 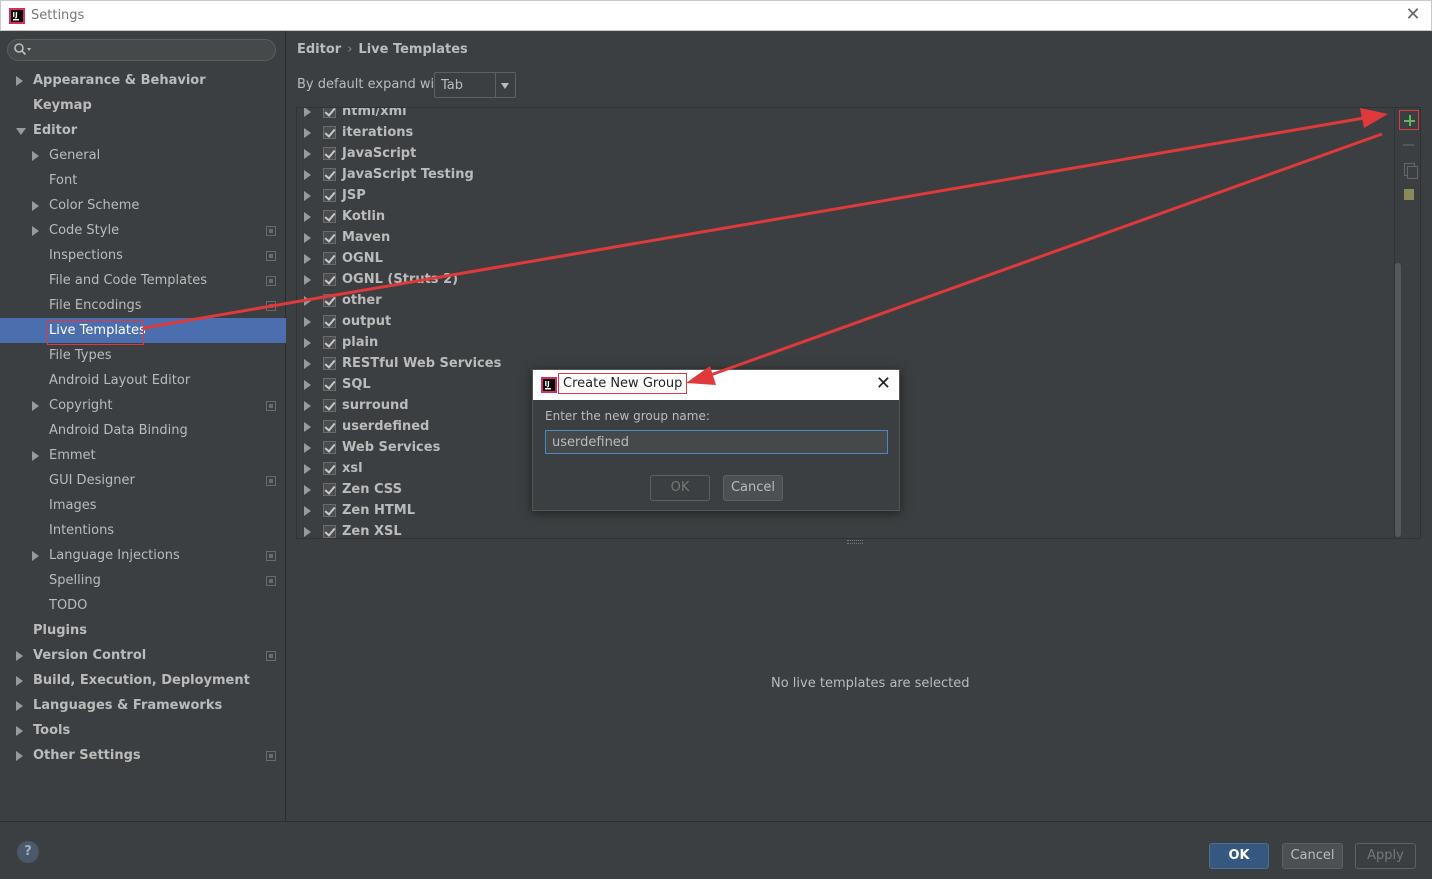 What do you see at coordinates (1409, 120) in the screenshot?
I see `add-icon` at bounding box center [1409, 120].